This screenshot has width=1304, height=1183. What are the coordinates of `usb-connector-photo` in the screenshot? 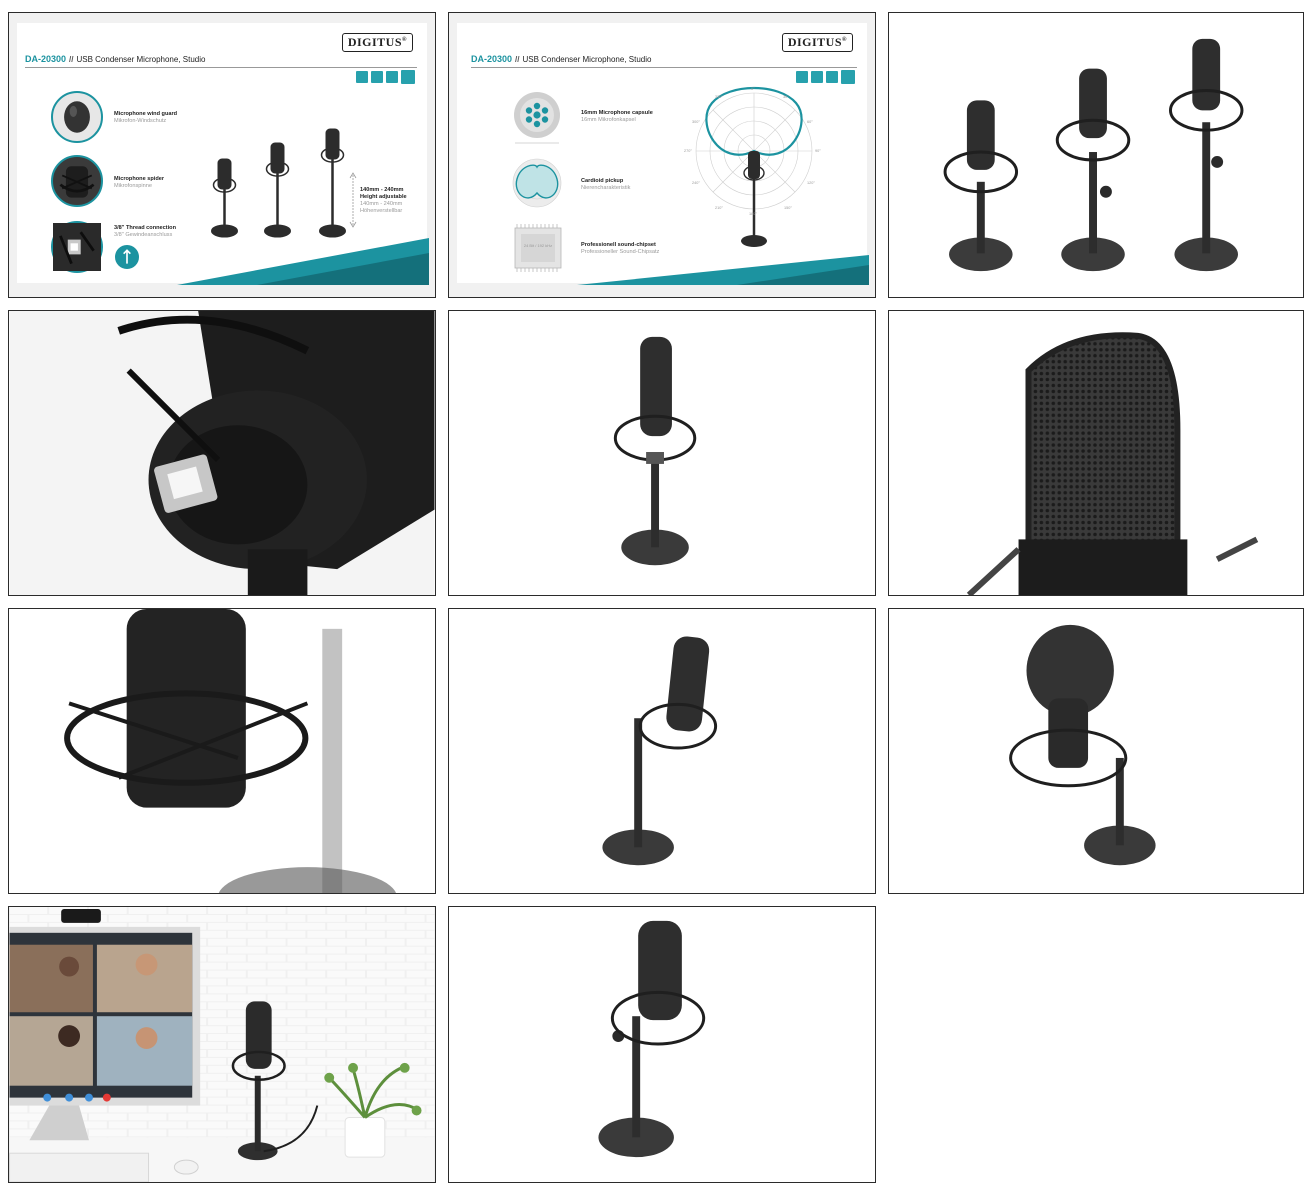 It's located at (222, 453).